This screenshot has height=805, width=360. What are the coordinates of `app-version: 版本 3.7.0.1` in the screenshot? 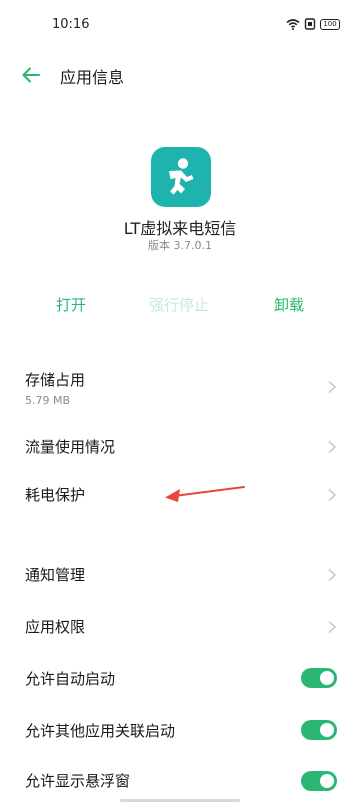 It's located at (180, 245).